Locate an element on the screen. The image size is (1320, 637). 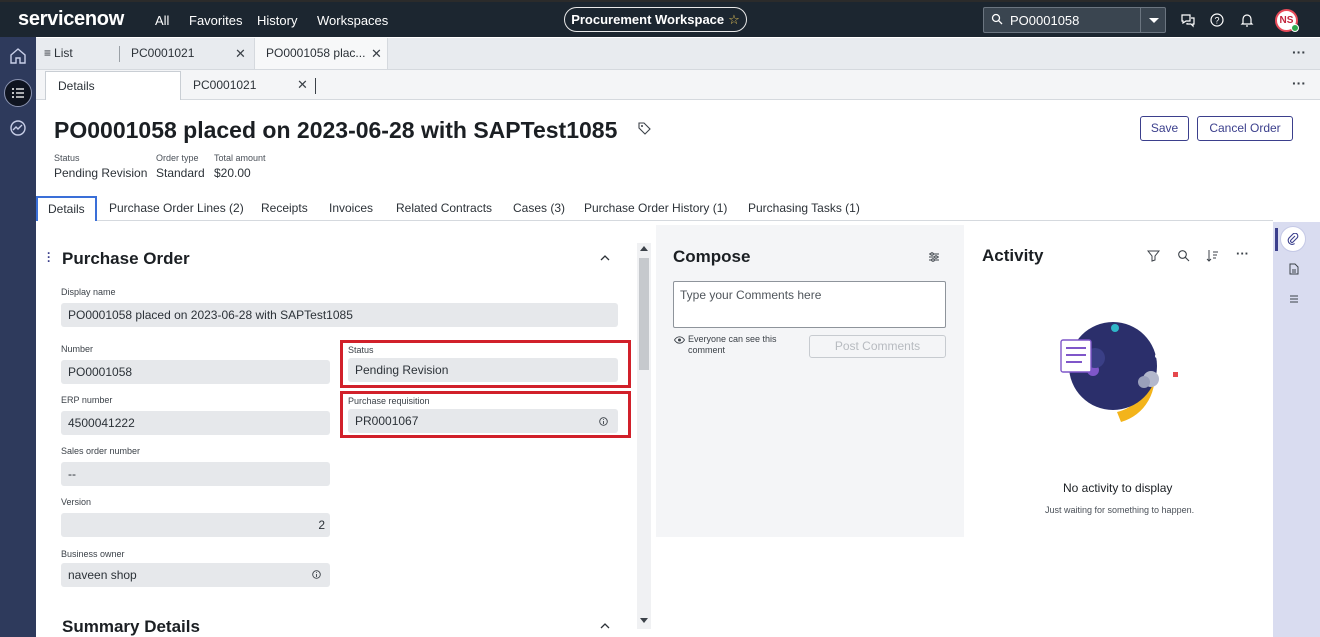
cancel-order-button: Cancel Order is located at coordinates (1245, 128).